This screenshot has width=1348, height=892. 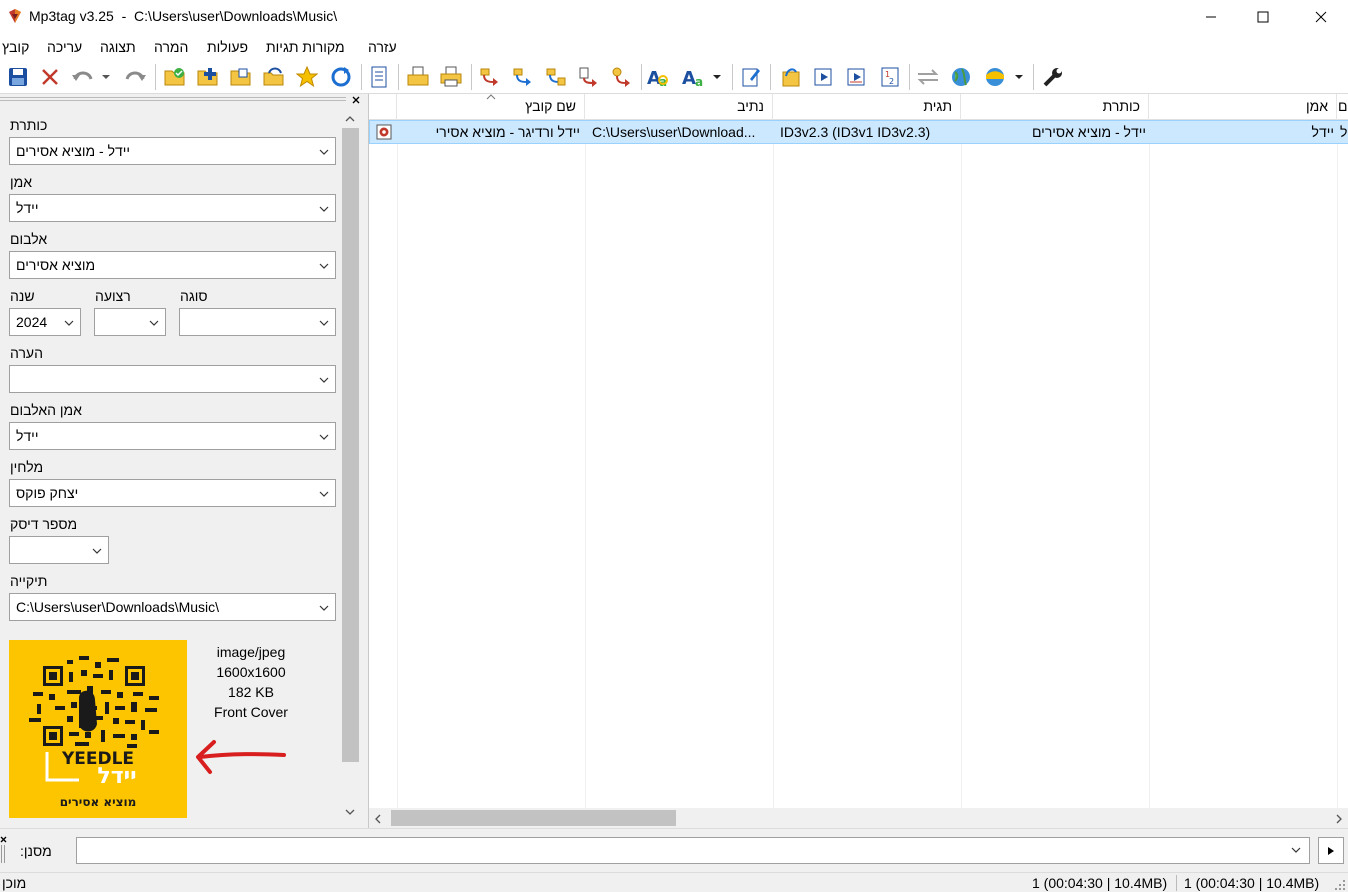 What do you see at coordinates (522, 77) in the screenshot?
I see `filename-tag-button` at bounding box center [522, 77].